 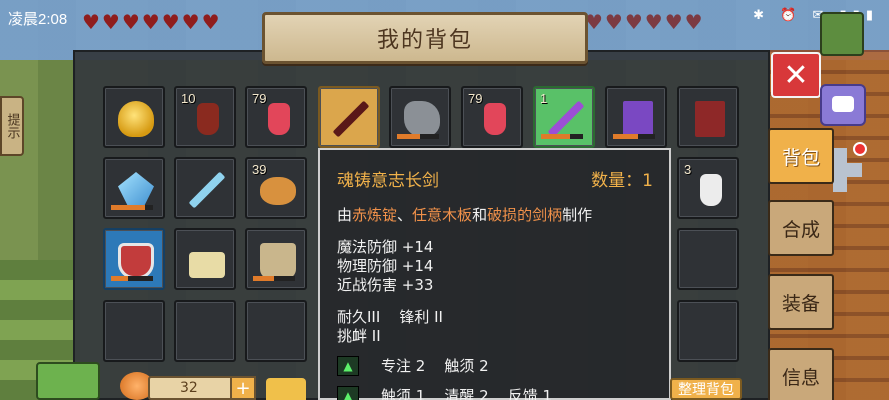 What do you see at coordinates (647, 181) in the screenshot?
I see `item-count-value: 1` at bounding box center [647, 181].